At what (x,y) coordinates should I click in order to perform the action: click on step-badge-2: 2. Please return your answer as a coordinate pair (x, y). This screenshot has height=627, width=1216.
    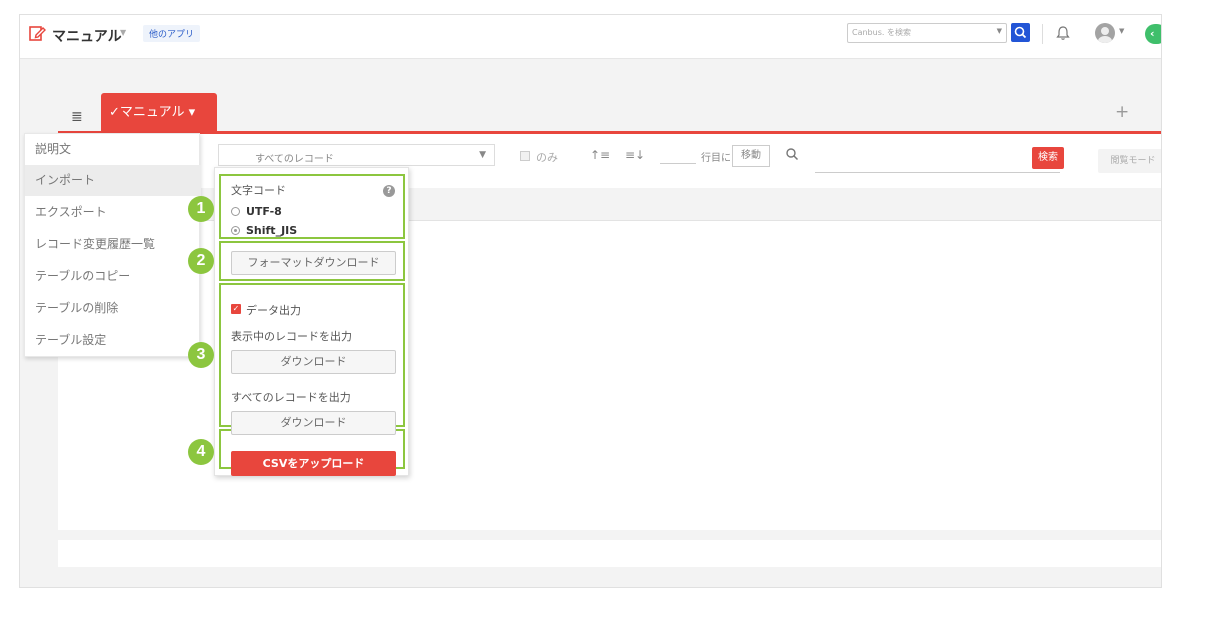
    Looking at the image, I should click on (201, 261).